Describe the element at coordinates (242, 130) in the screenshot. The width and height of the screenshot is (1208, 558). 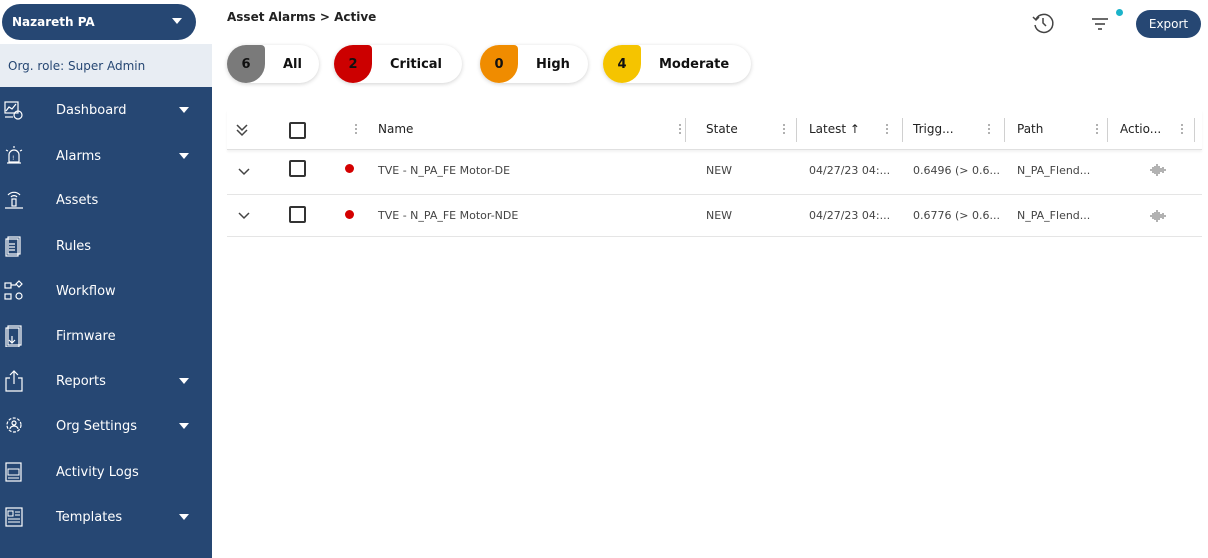
I see `expand-all-icon` at that location.